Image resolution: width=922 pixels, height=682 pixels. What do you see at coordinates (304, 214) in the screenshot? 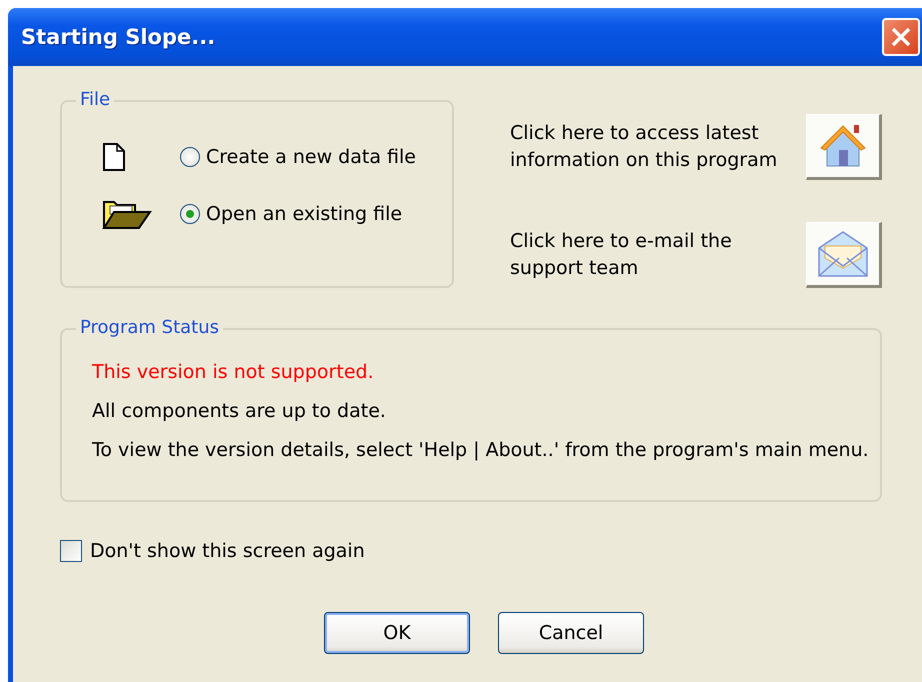
I see `radio-label: Open an existing file` at bounding box center [304, 214].